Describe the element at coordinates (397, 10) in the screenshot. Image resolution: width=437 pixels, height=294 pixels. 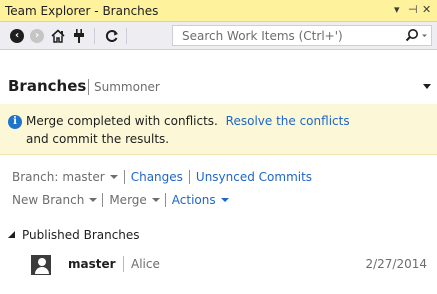
I see `dropdown-menu-icon: ▾` at that location.